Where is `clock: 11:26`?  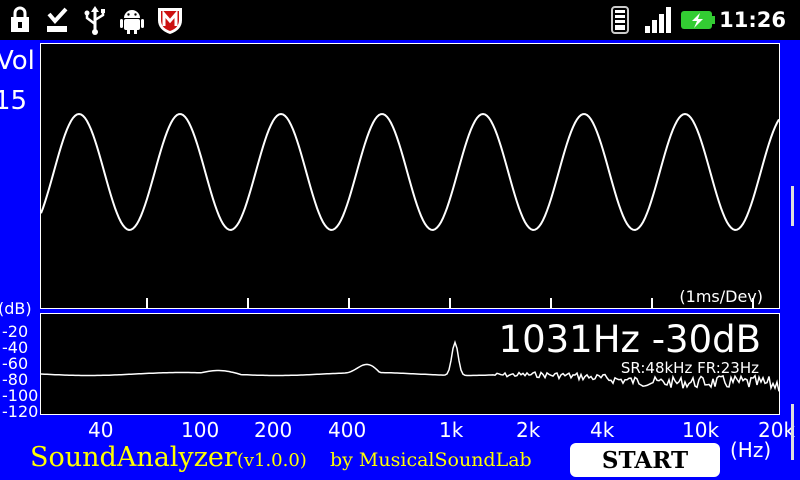
clock: 11:26 is located at coordinates (752, 20).